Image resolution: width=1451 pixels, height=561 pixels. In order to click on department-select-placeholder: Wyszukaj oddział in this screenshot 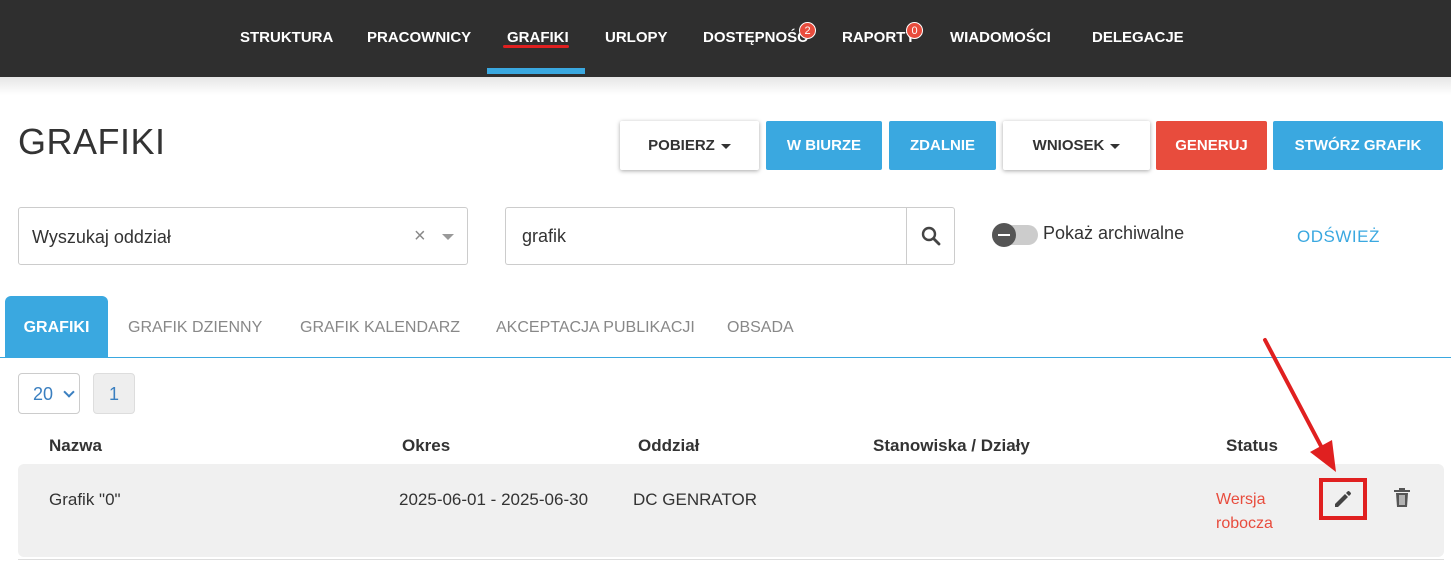, I will do `click(101, 237)`.